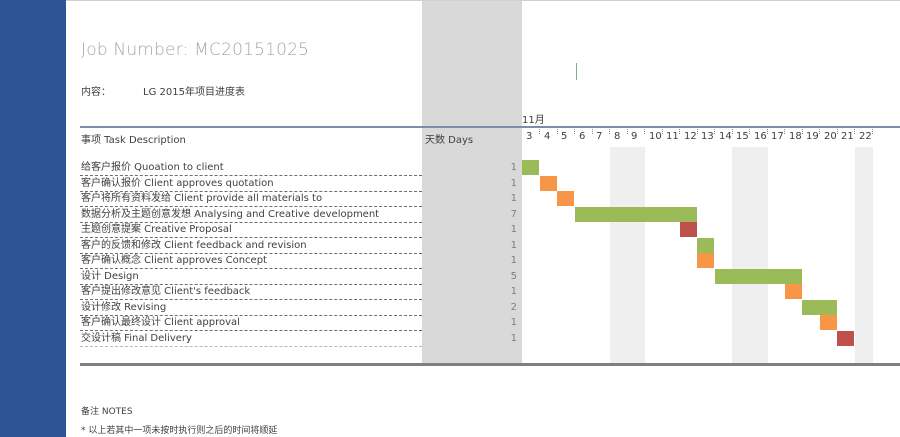 The width and height of the screenshot is (900, 437). Describe the element at coordinates (33, 218) in the screenshot. I see `left-sidebar-strip` at that location.